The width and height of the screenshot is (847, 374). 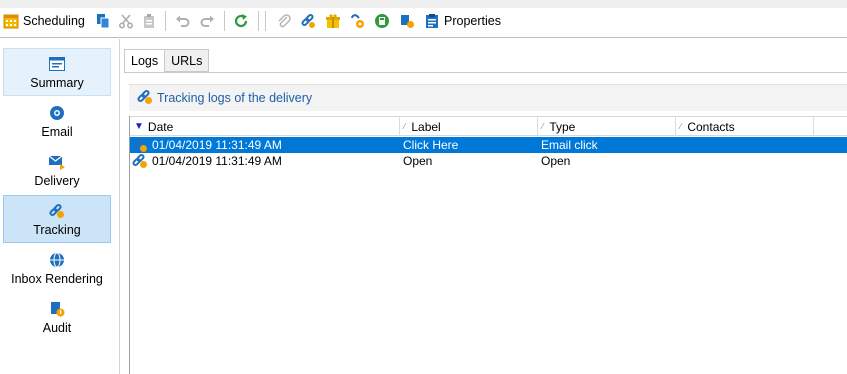 What do you see at coordinates (469, 126) in the screenshot?
I see `column-header-label: ⁄ Label` at bounding box center [469, 126].